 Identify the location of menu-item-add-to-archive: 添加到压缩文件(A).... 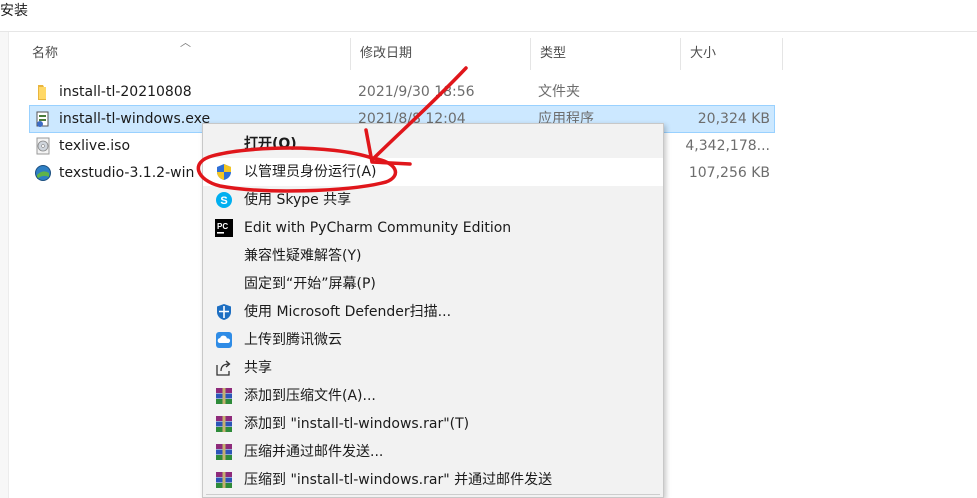
(433, 396).